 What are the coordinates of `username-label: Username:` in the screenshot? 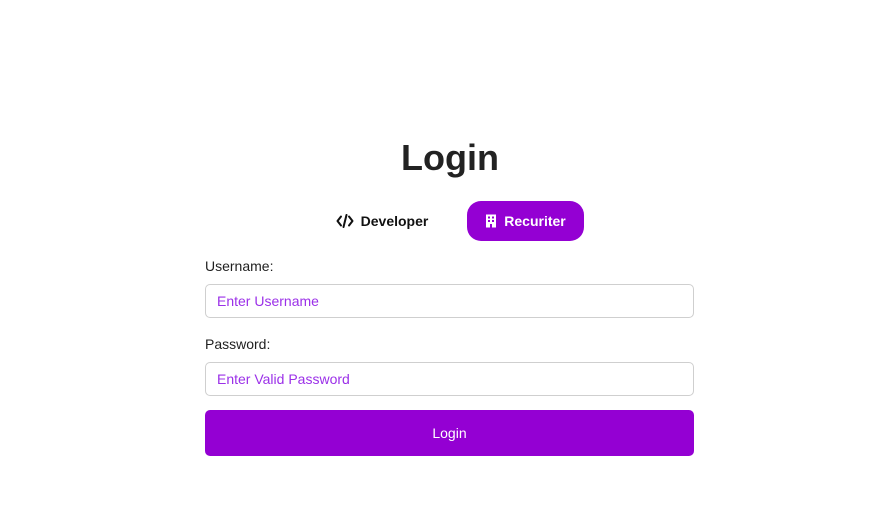 It's located at (239, 266).